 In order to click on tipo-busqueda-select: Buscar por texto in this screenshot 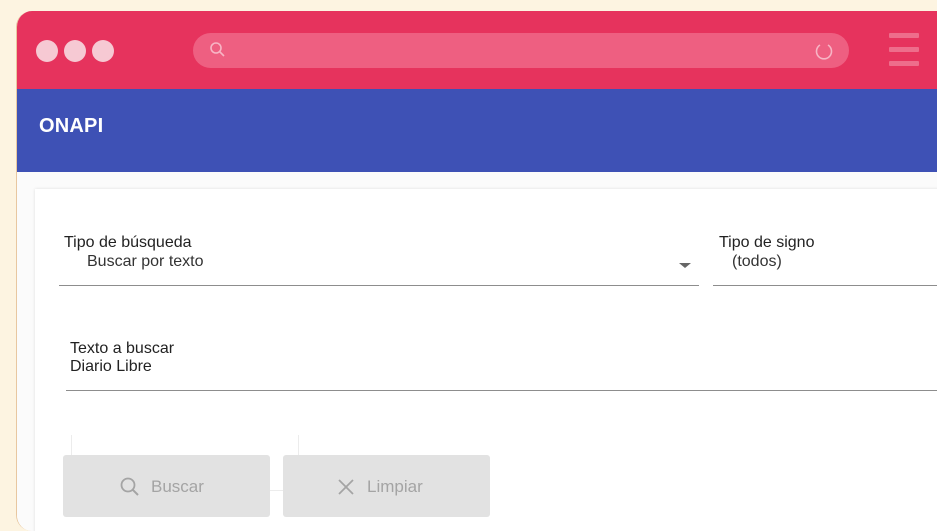, I will do `click(145, 262)`.